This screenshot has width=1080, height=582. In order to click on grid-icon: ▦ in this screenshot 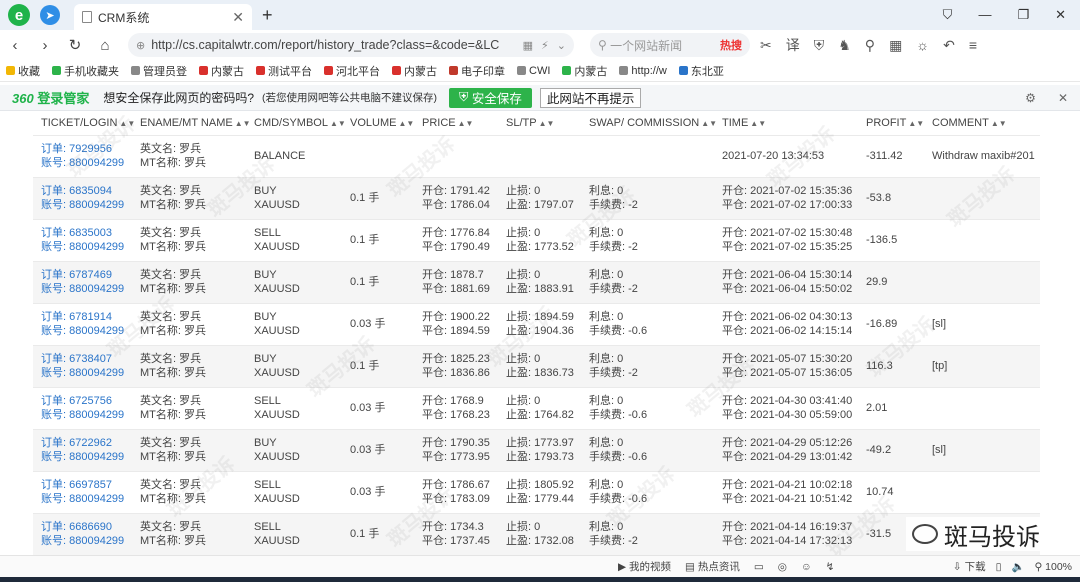, I will do `click(895, 45)`.